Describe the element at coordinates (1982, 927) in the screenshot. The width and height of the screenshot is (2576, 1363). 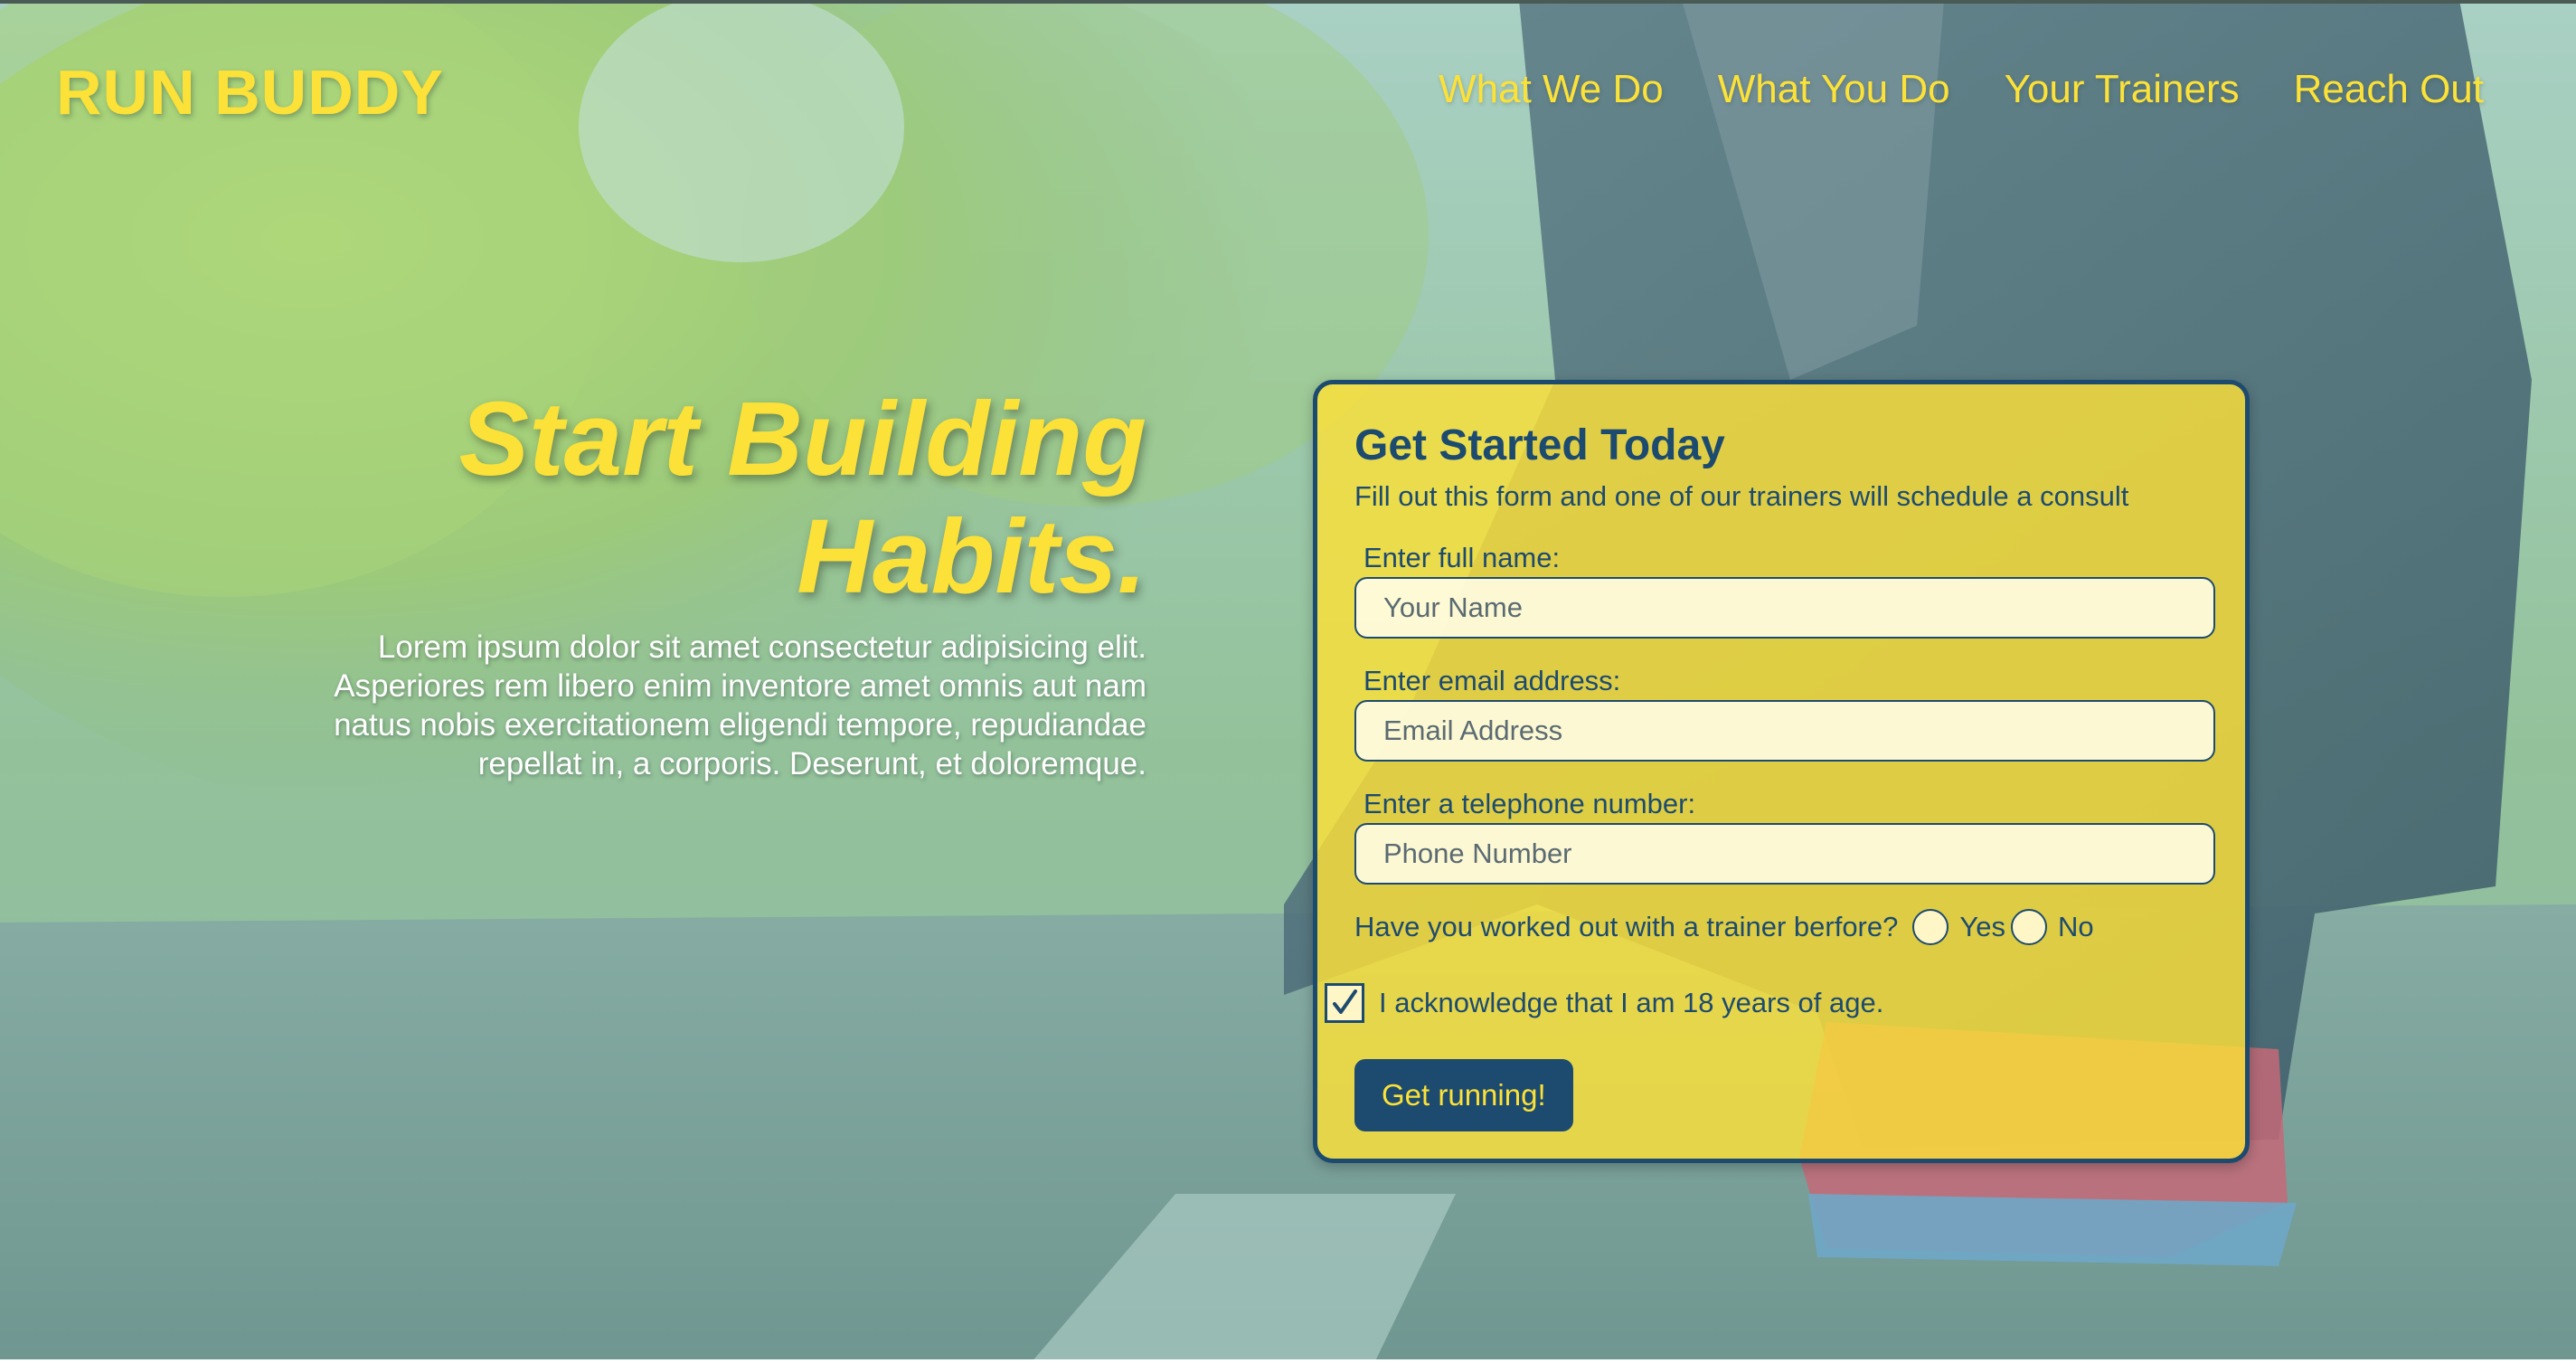
I see `radio-yes-label: Yes` at that location.